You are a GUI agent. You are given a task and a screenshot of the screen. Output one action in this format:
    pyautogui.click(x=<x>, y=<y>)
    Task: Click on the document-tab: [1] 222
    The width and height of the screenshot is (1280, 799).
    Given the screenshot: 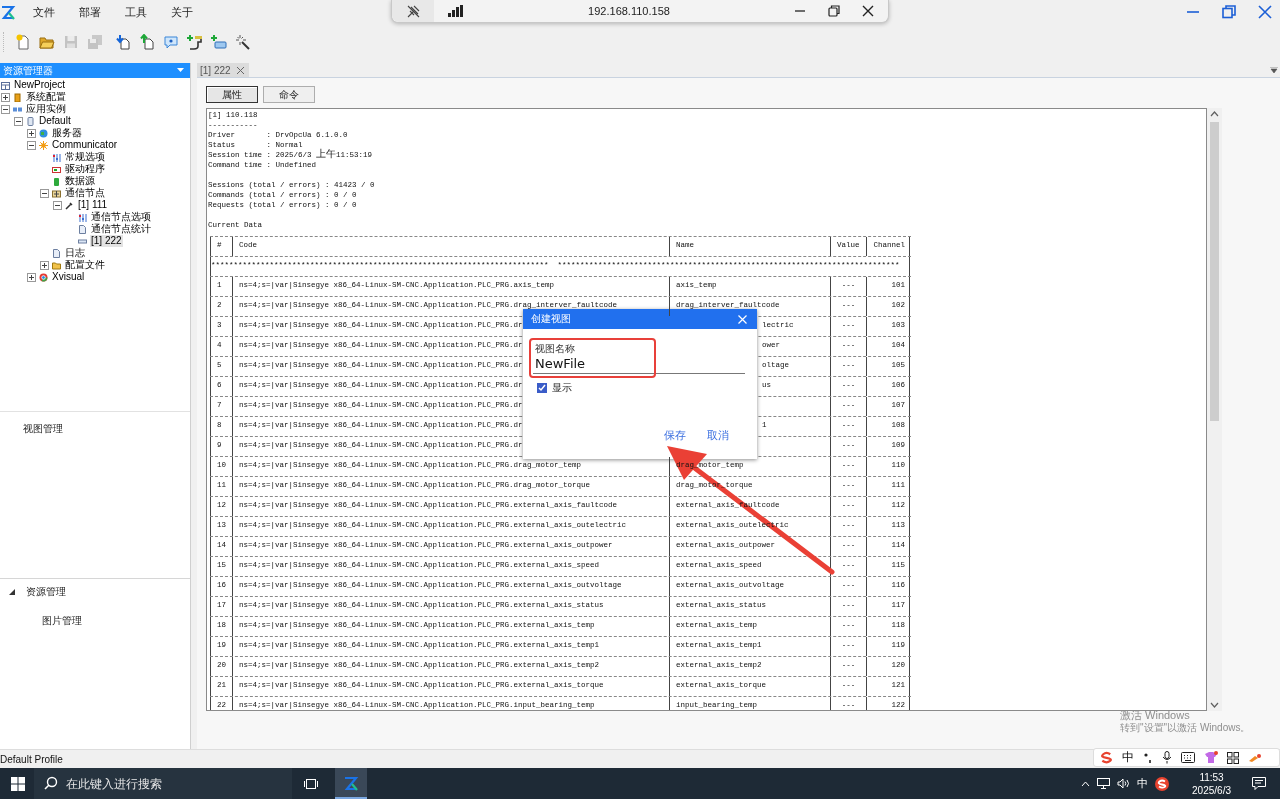 What is the action you would take?
    pyautogui.click(x=223, y=70)
    